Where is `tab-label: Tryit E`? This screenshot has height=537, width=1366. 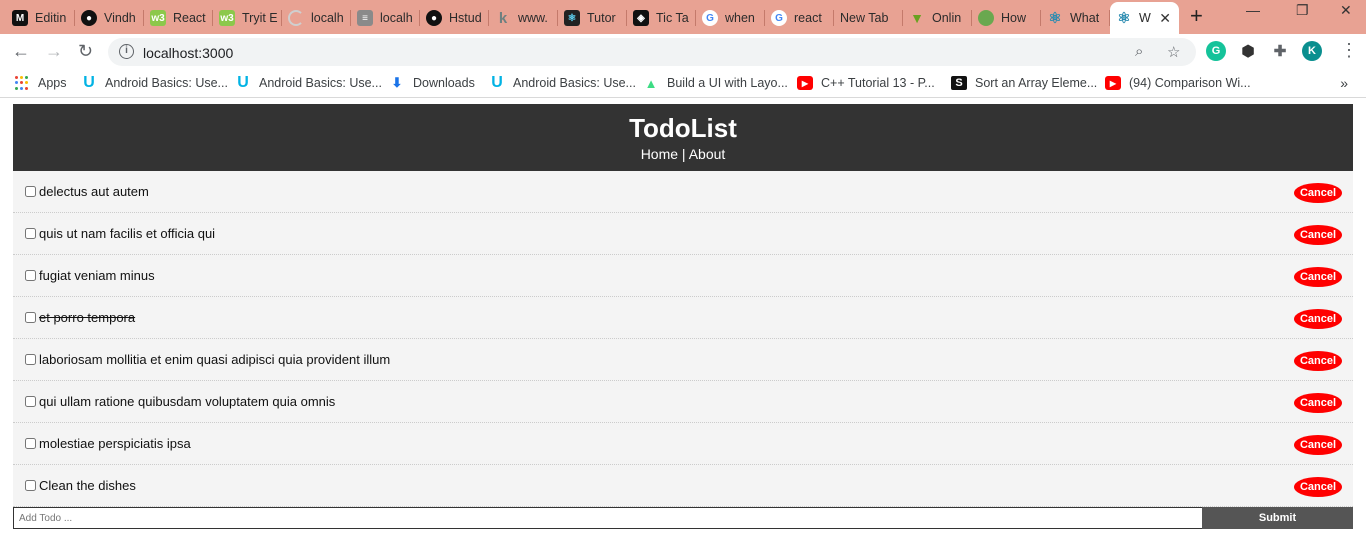 tab-label: Tryit E is located at coordinates (260, 18).